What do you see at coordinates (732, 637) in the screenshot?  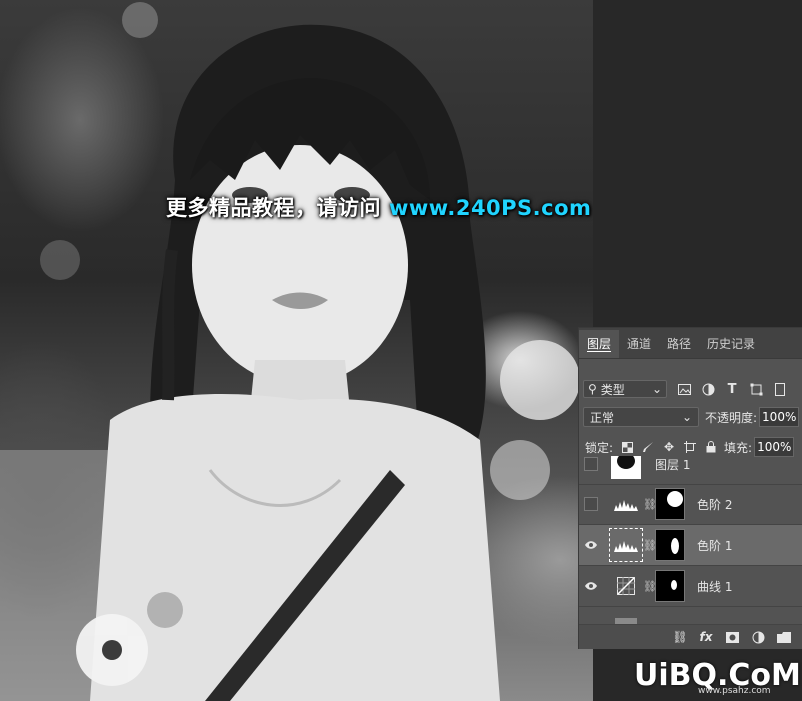 I see `add-mask-icon` at bounding box center [732, 637].